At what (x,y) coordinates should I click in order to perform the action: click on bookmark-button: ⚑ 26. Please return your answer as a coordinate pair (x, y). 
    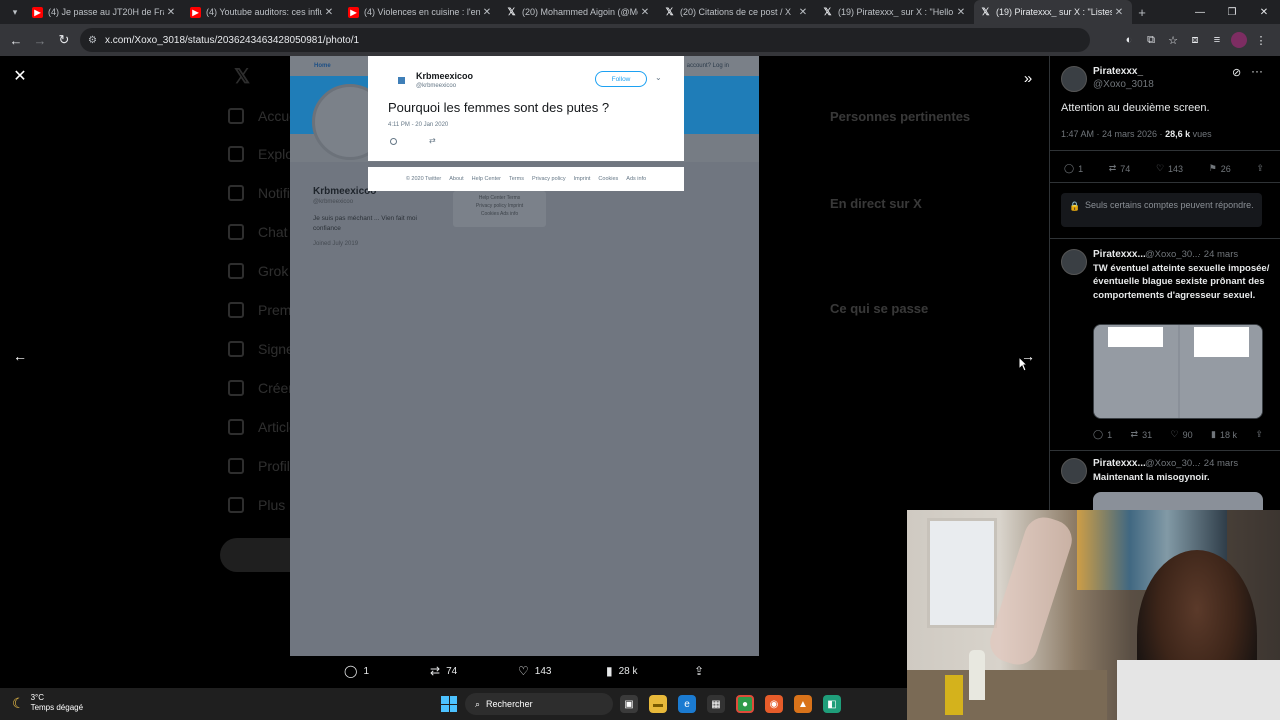
    Looking at the image, I should click on (1220, 168).